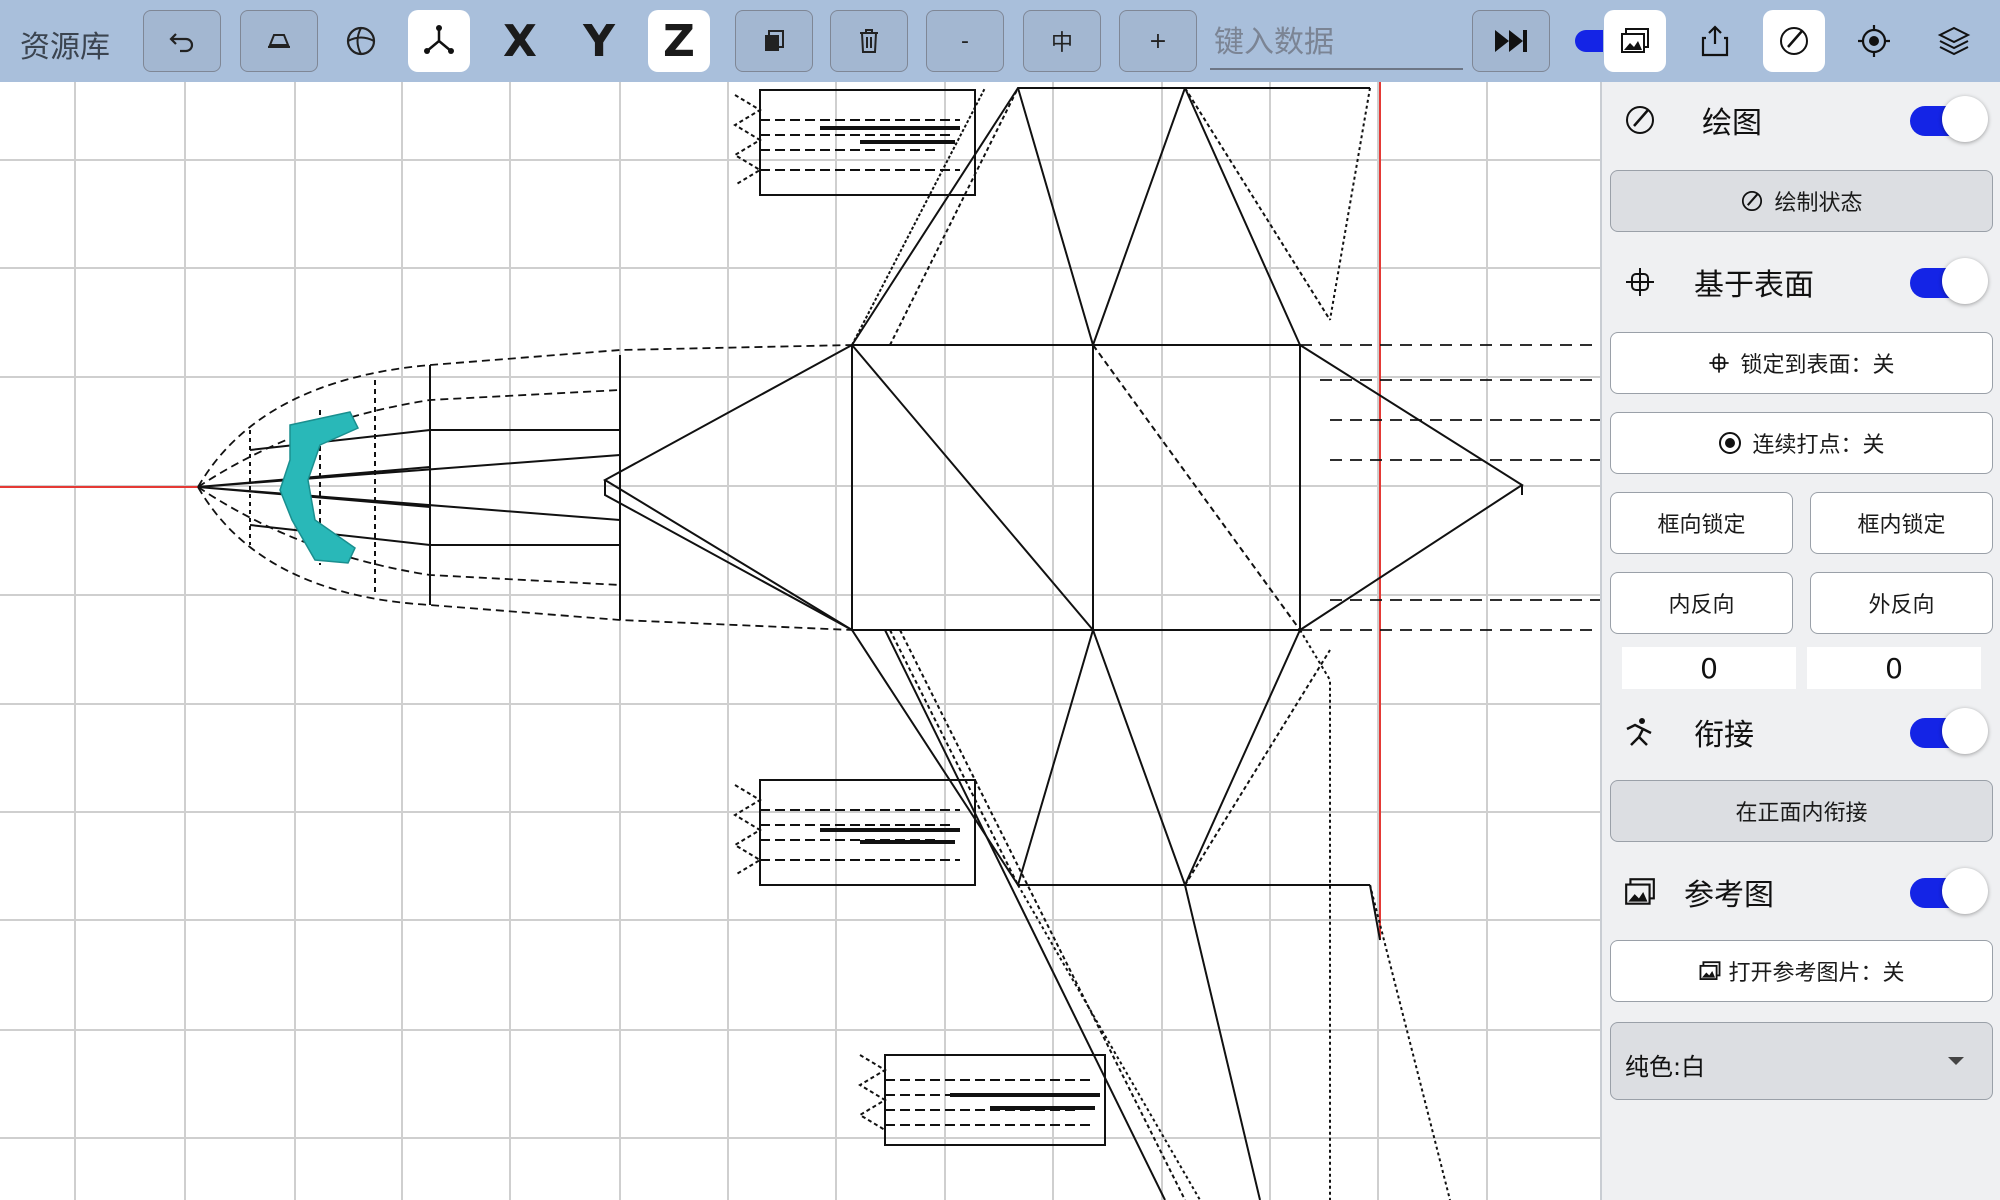  What do you see at coordinates (1949, 892) in the screenshot?
I see `reference-toggle` at bounding box center [1949, 892].